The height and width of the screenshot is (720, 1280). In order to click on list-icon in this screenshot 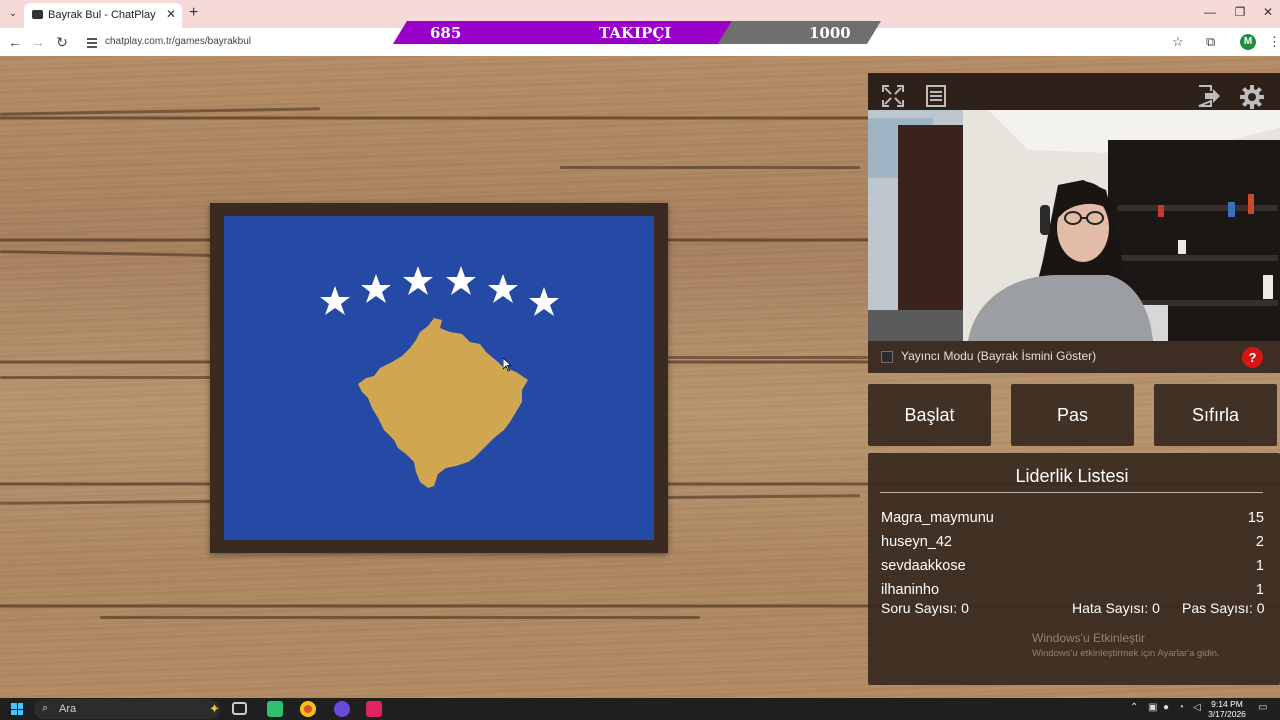, I will do `click(936, 96)`.